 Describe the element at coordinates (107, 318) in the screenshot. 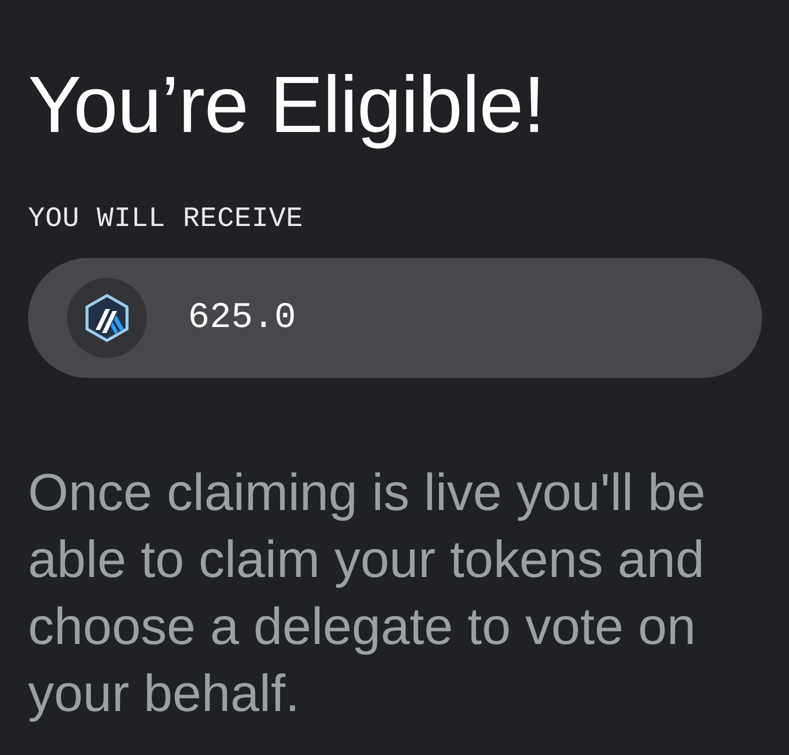

I see `token-logo-icon` at that location.